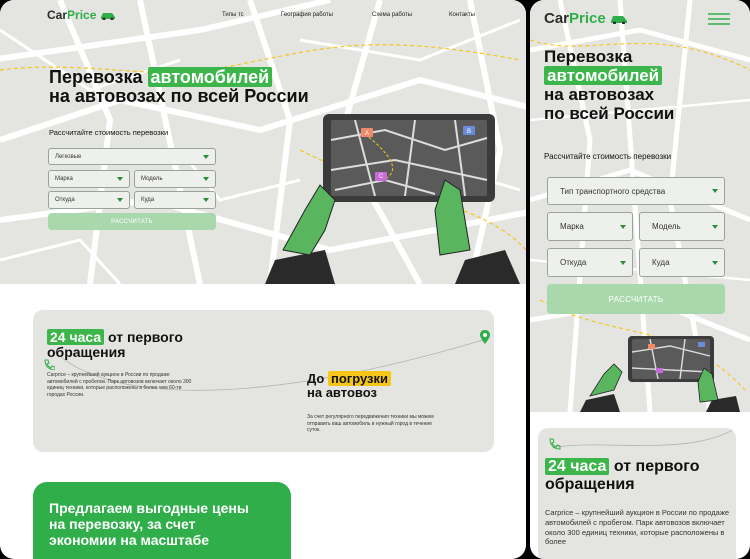 The width and height of the screenshot is (750, 559). I want to click on from-select: Откуда, so click(89, 200).